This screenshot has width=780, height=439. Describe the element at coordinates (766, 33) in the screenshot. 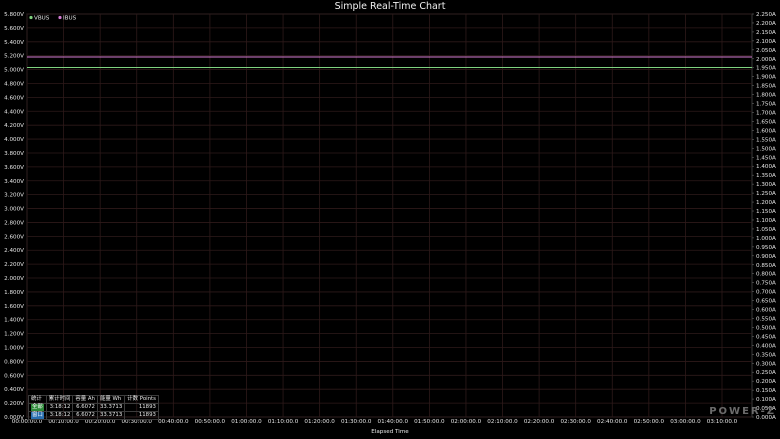

I see `y-right-tick-label: 2.150A` at that location.